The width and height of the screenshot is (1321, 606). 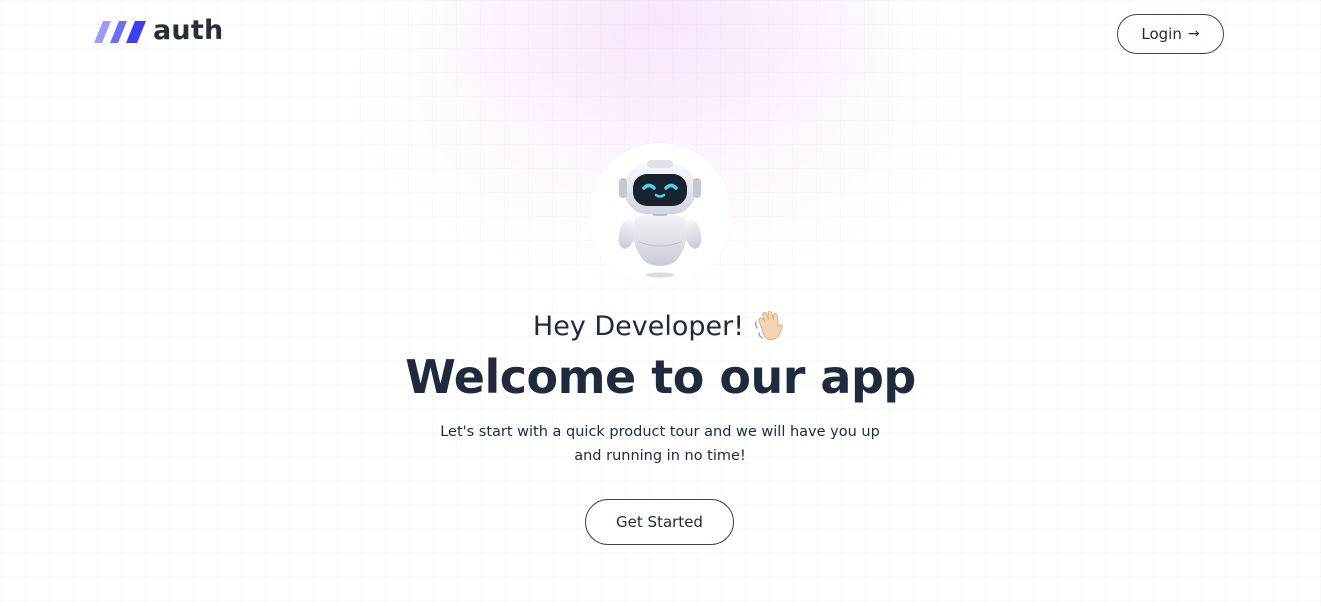 I want to click on robot-avatar, so click(x=660, y=215).